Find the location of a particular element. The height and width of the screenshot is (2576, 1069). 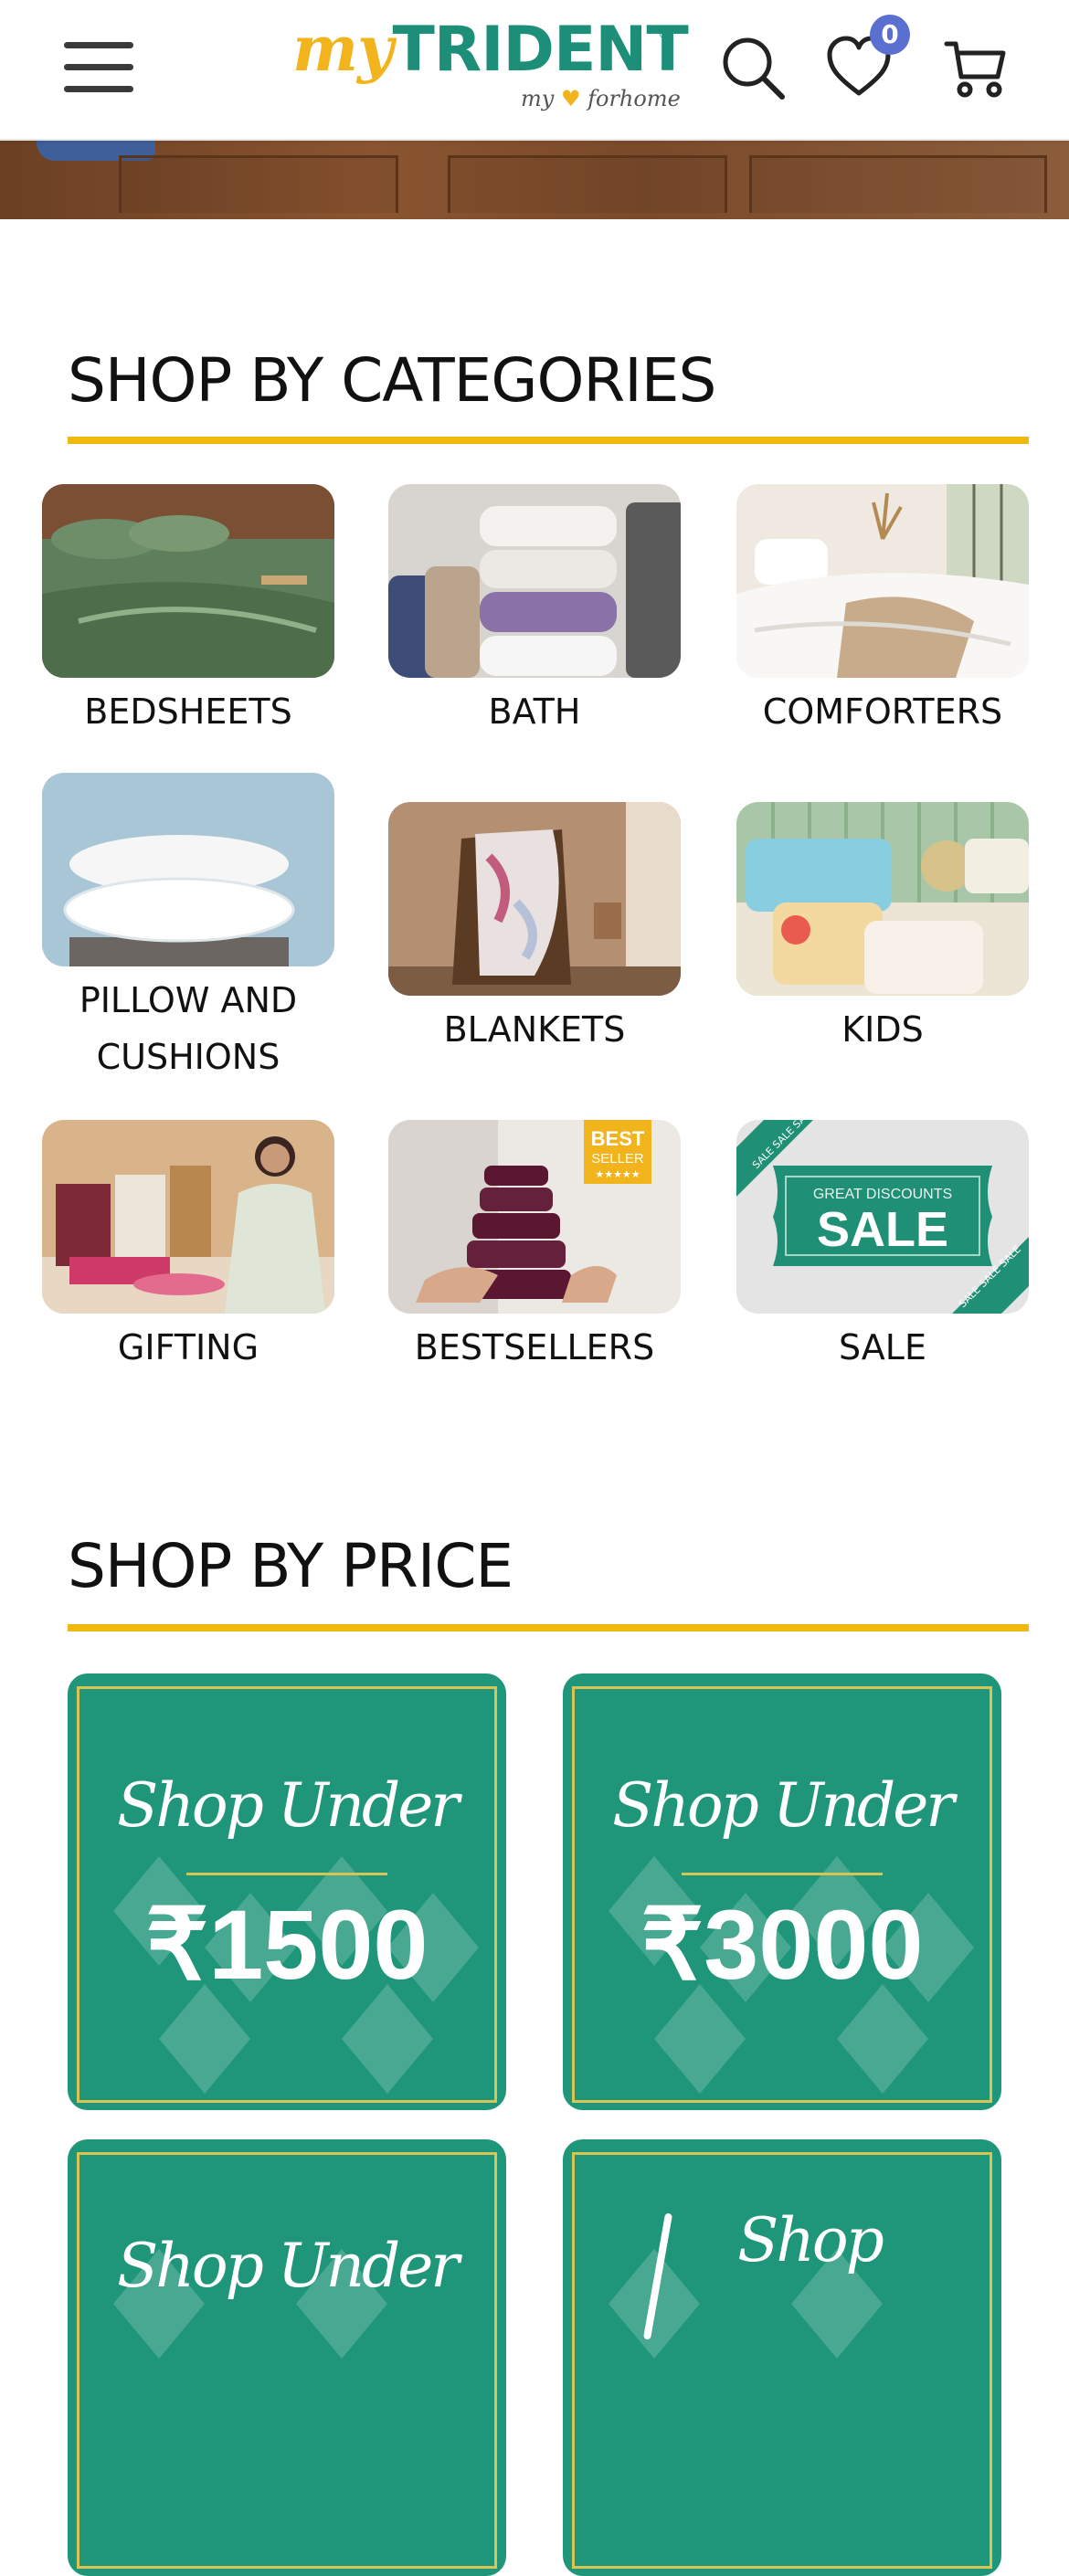

hero-banner is located at coordinates (534, 179).